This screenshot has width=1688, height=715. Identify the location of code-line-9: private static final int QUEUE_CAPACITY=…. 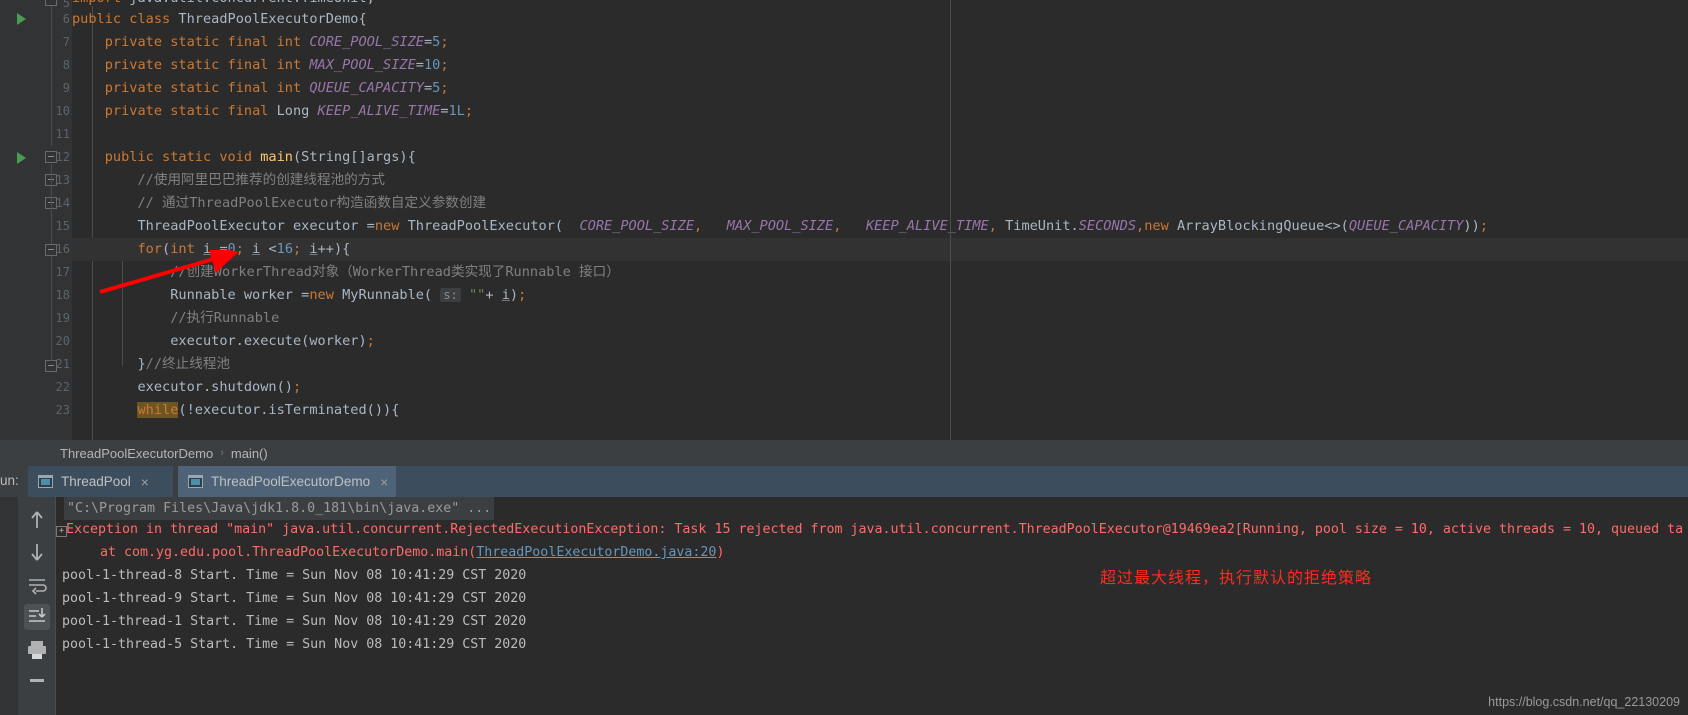
(276, 88).